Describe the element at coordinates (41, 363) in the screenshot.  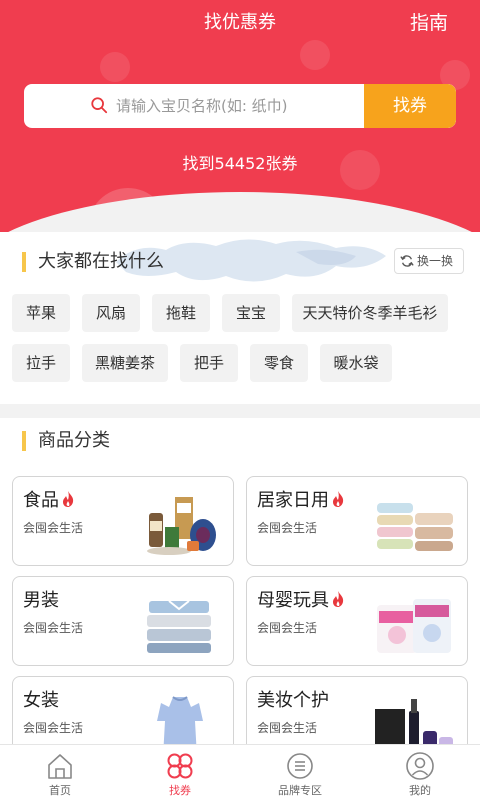
I see `search-tag: 拉手` at that location.